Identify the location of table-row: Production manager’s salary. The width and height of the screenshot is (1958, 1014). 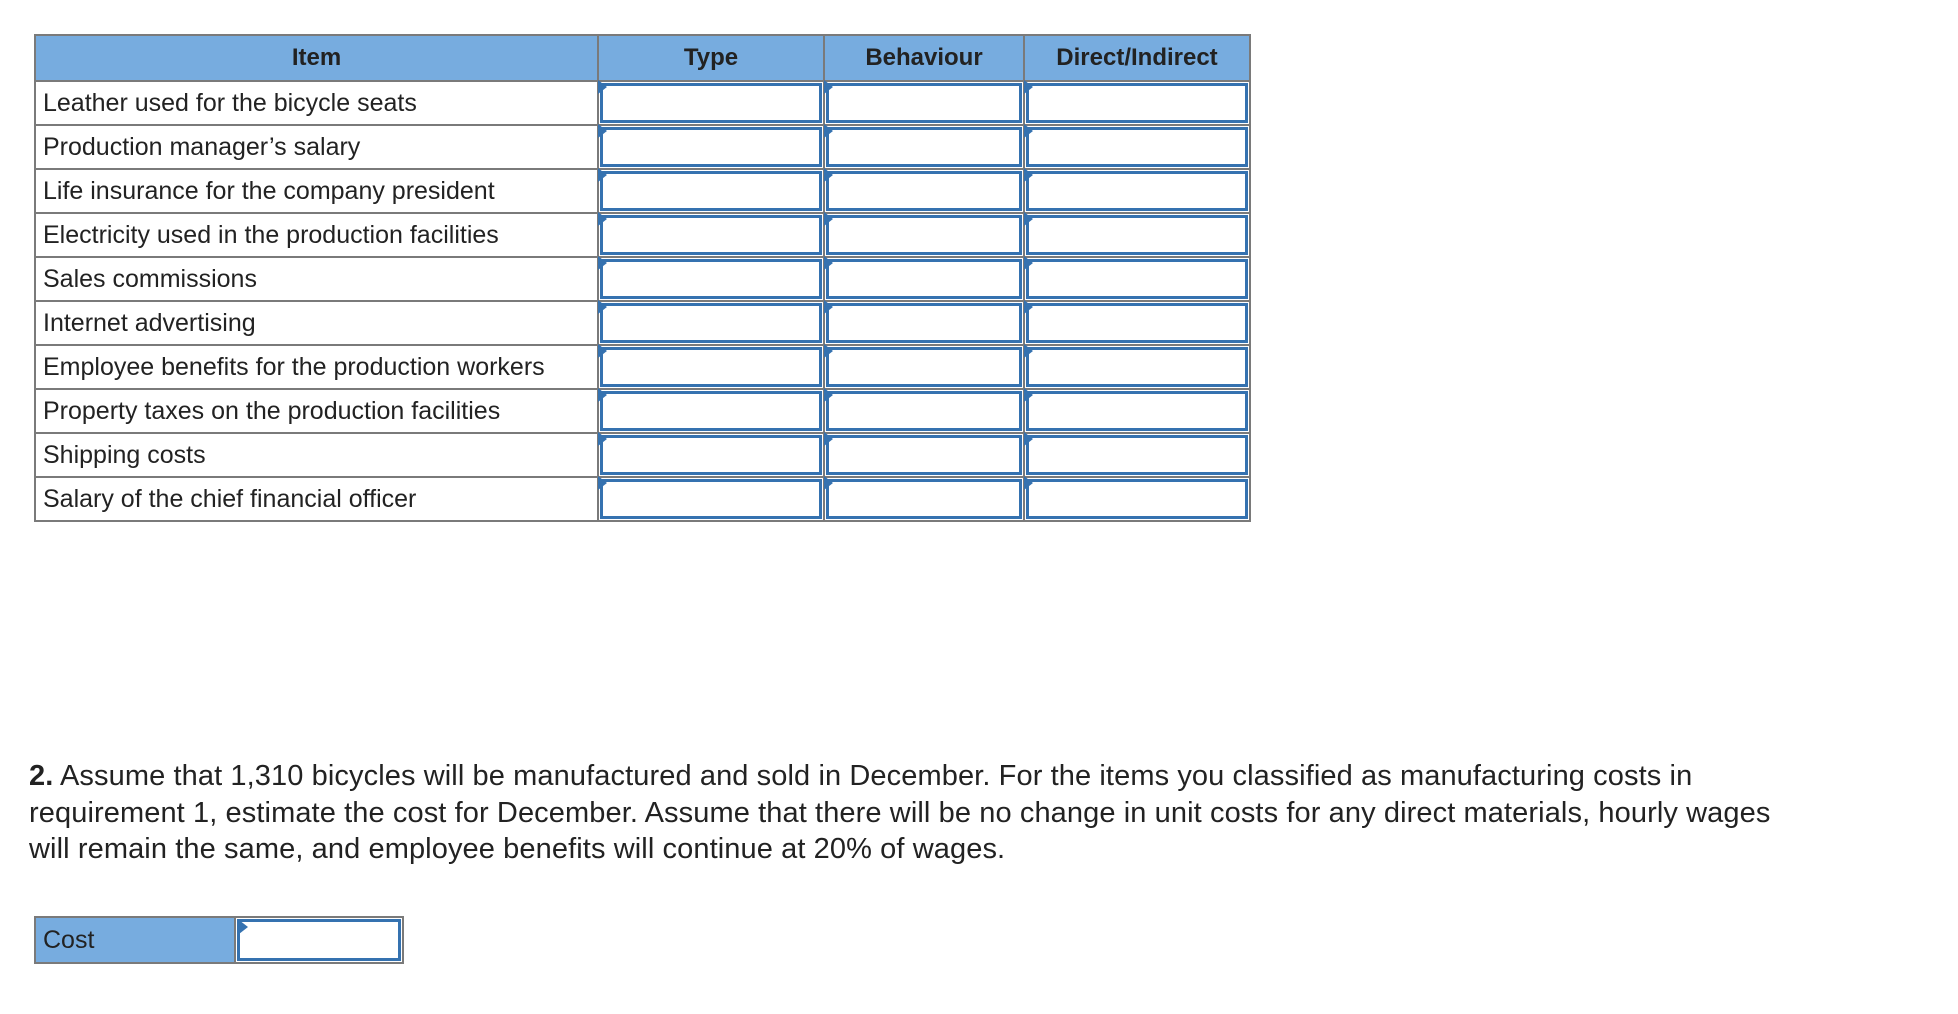
(642, 147).